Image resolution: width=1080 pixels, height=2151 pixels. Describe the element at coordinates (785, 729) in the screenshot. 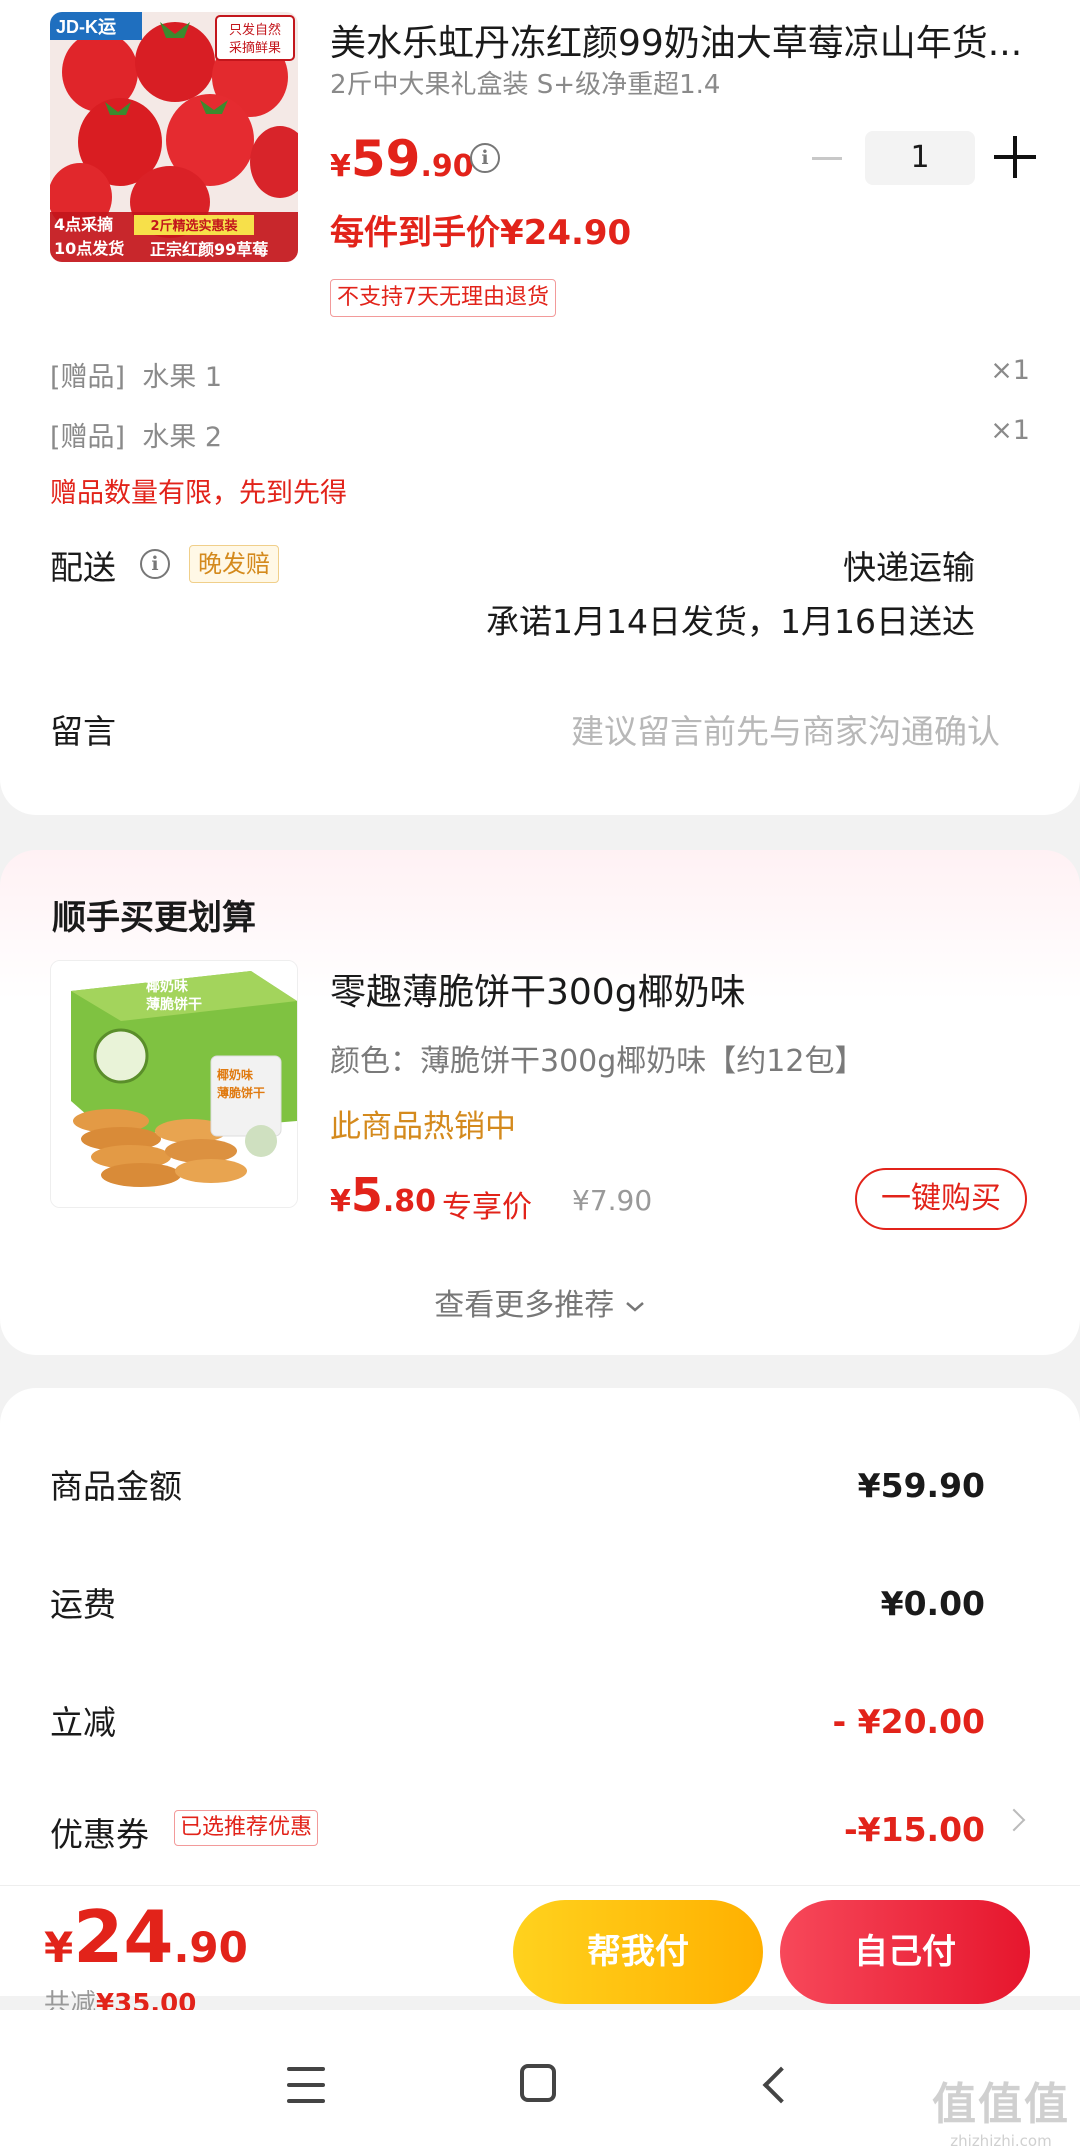

I see `message-input: 建议留言前先与商家沟通确认` at that location.